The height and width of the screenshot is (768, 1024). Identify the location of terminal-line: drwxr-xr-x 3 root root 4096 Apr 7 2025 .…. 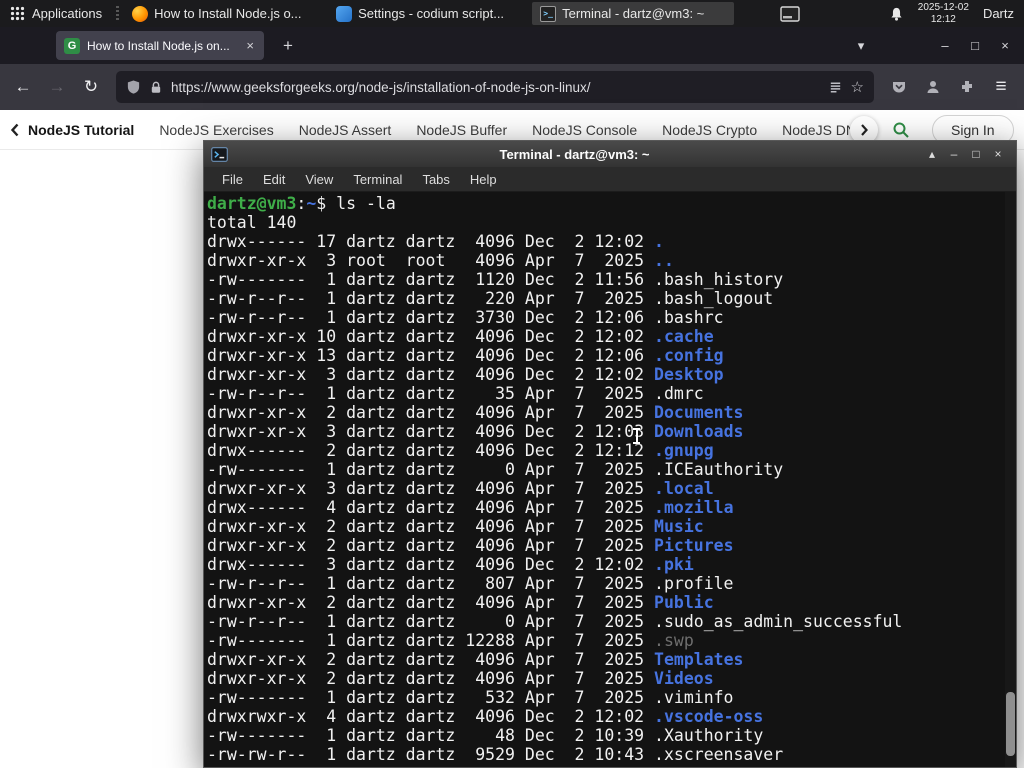
(440, 260).